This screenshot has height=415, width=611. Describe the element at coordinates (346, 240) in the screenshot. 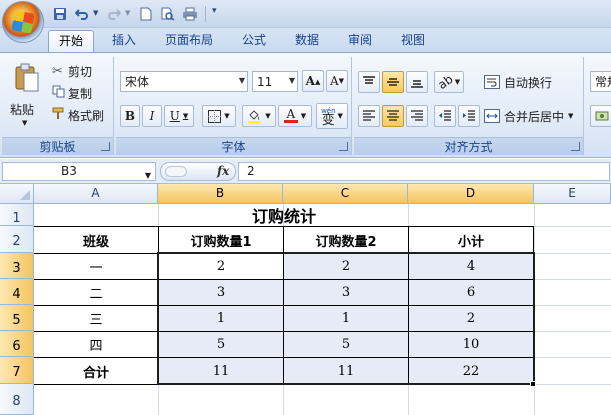

I see `header-cell: 订购数量2` at that location.